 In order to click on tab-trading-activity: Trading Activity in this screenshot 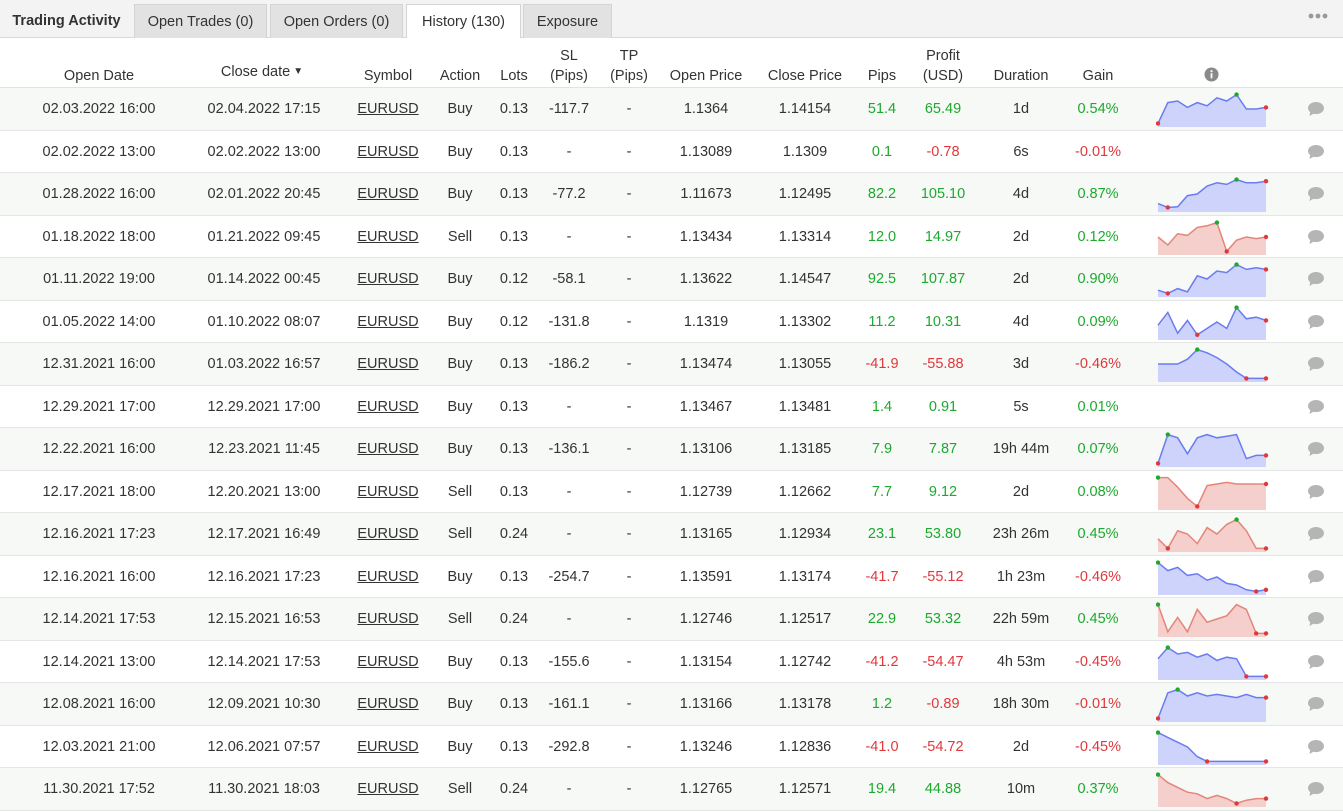, I will do `click(66, 21)`.